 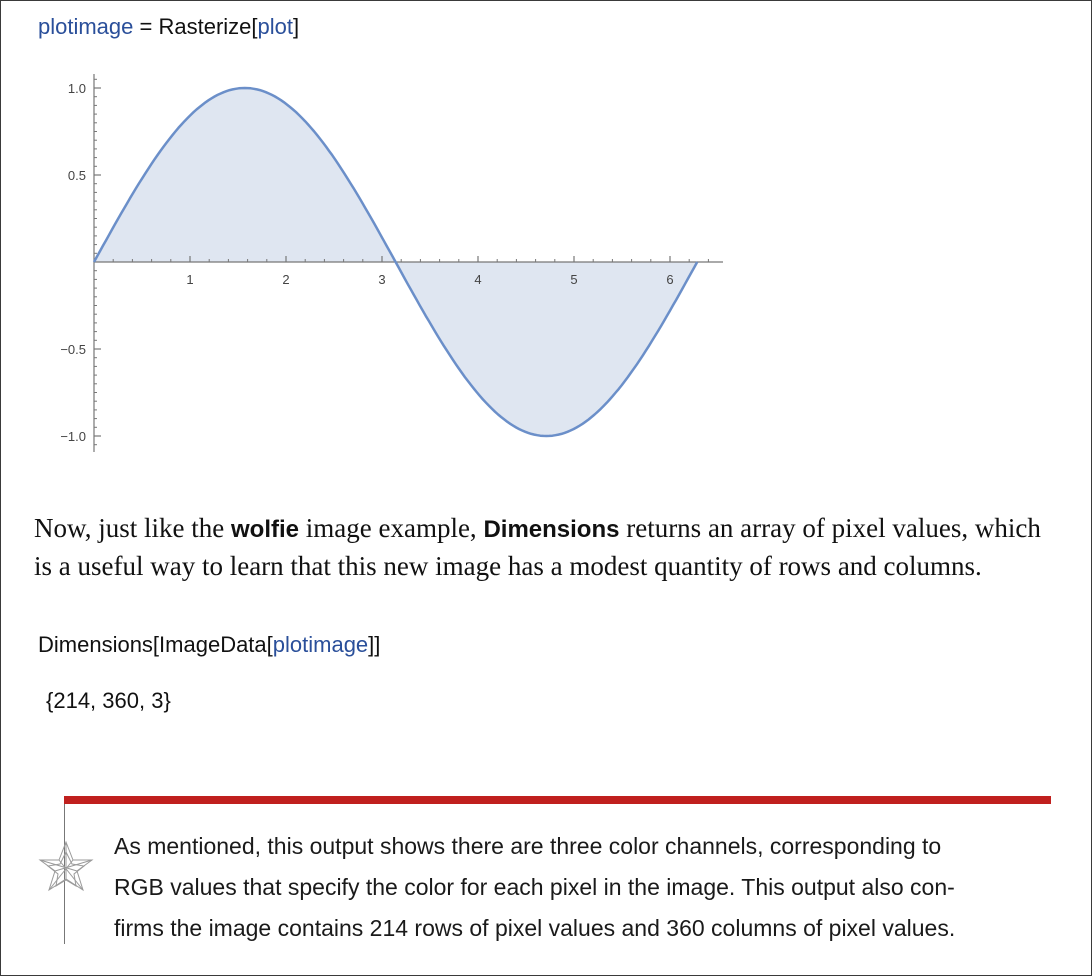 I want to click on code-variable: plotimage, so click(x=86, y=26).